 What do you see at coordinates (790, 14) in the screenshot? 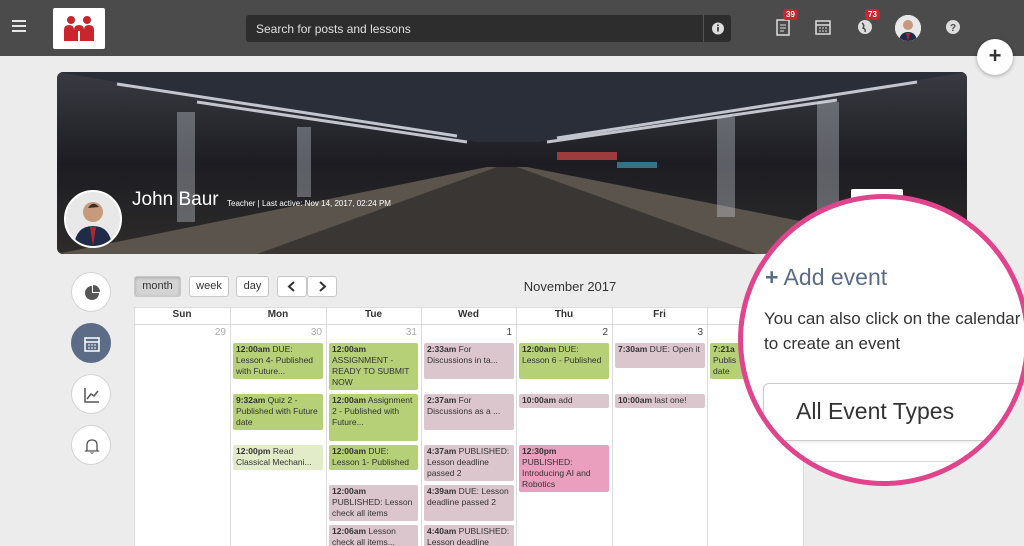
I see `notifications-badge: 39` at bounding box center [790, 14].